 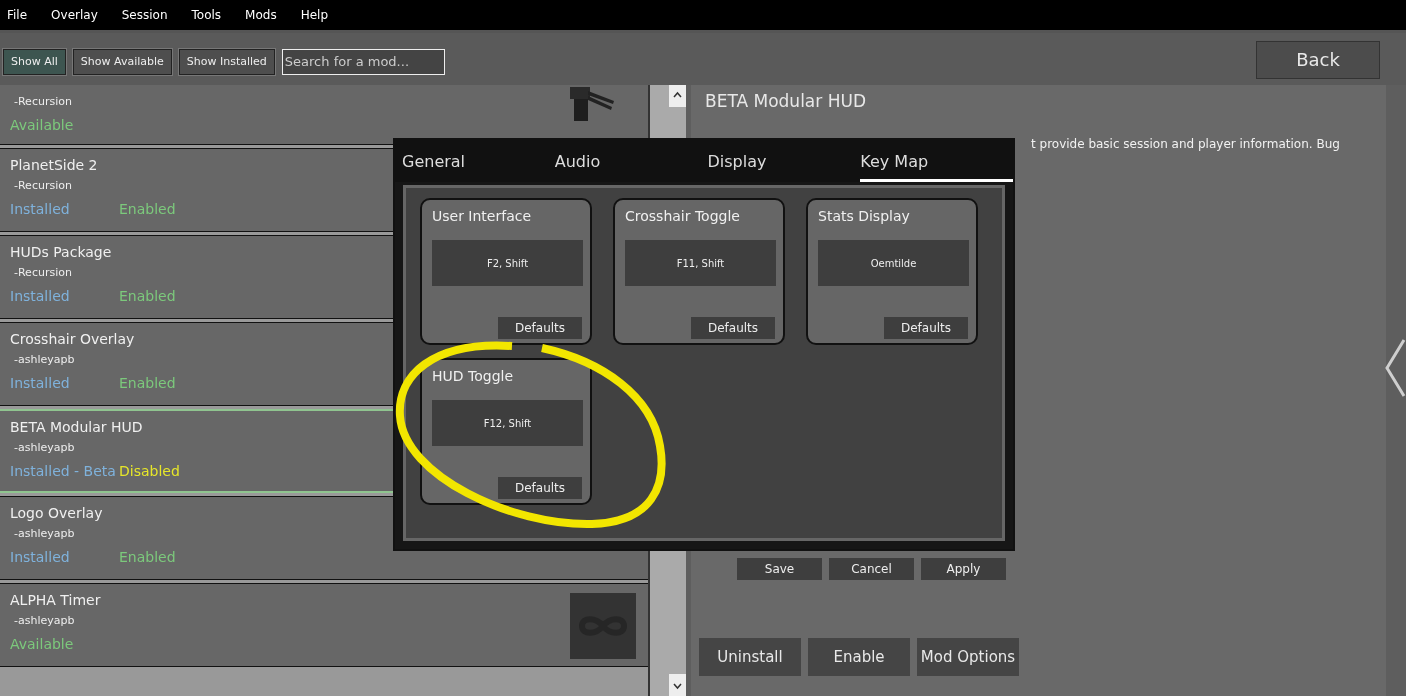 I want to click on menu-item: Tools, so click(x=206, y=15).